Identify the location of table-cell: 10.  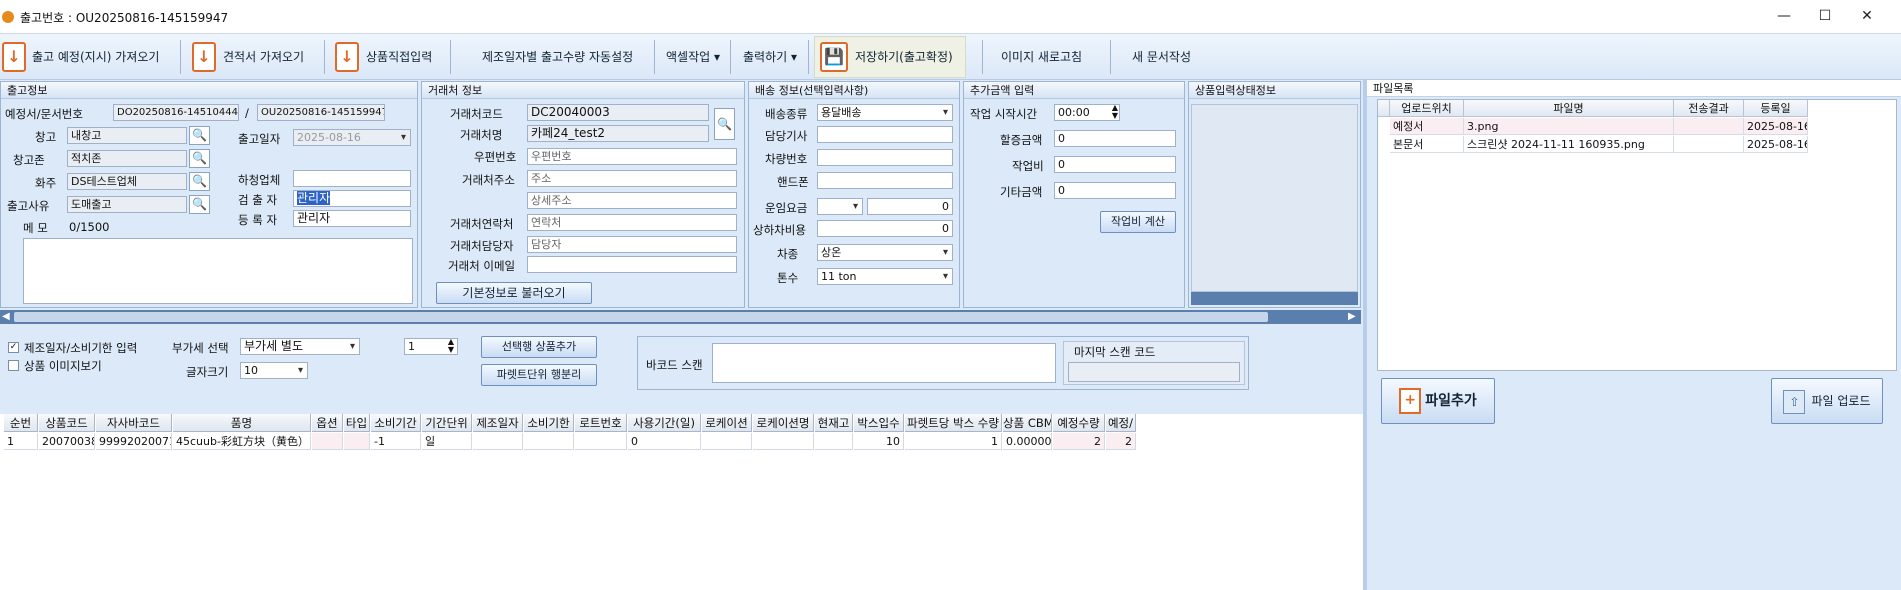
(879, 441).